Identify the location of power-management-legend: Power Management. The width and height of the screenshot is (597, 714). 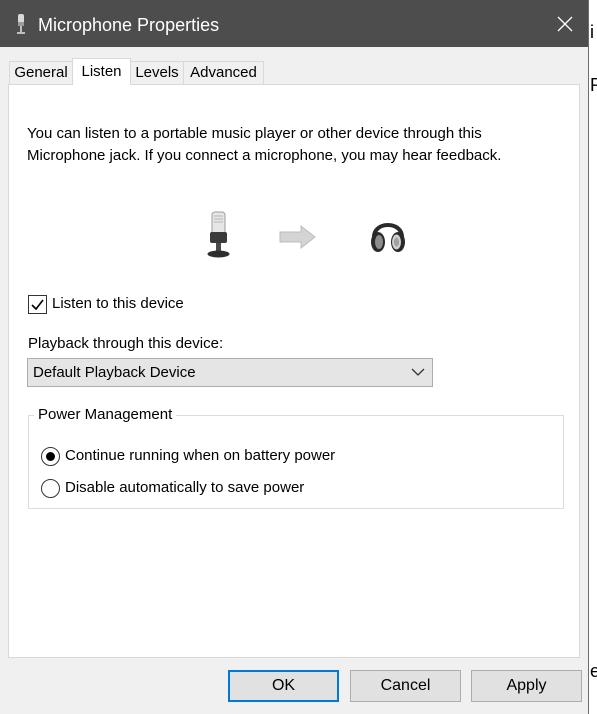
(105, 415).